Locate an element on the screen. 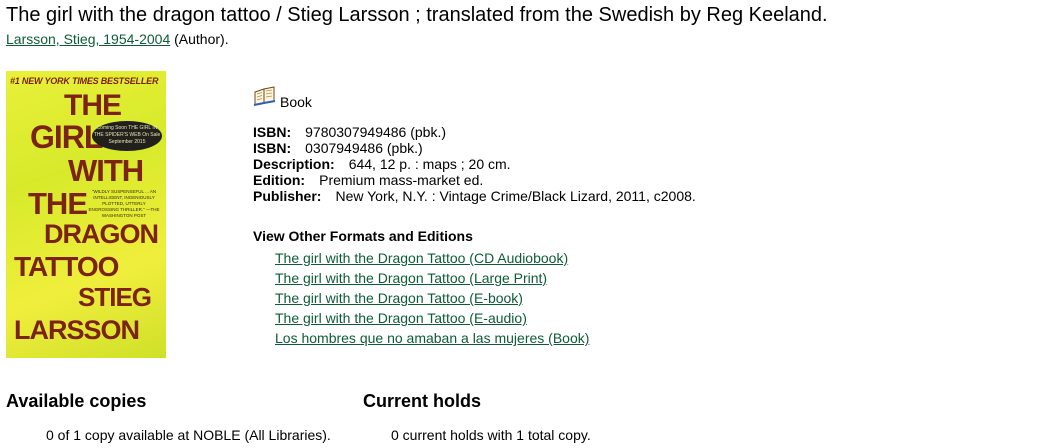 This screenshot has height=448, width=1061. book-icon is located at coordinates (264, 98).